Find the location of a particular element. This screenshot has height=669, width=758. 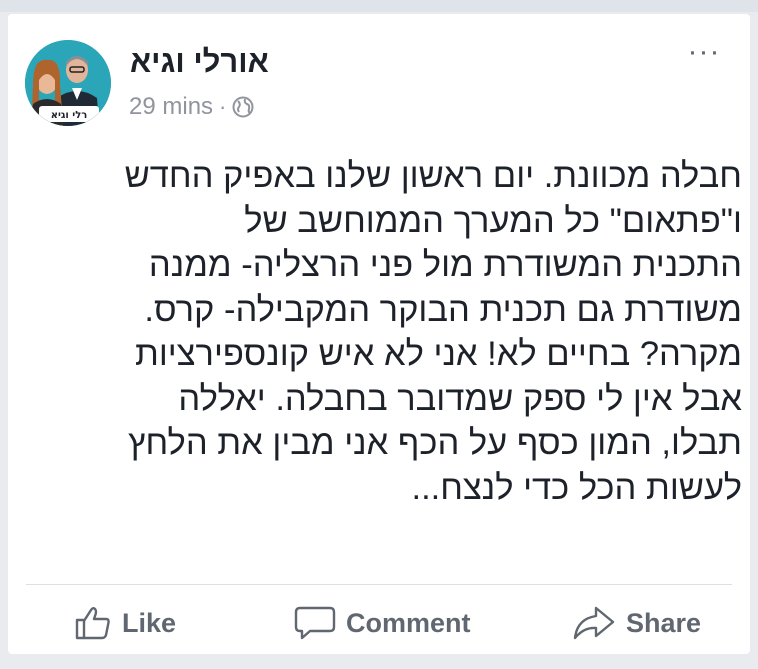

share-button: Share is located at coordinates (636, 623).